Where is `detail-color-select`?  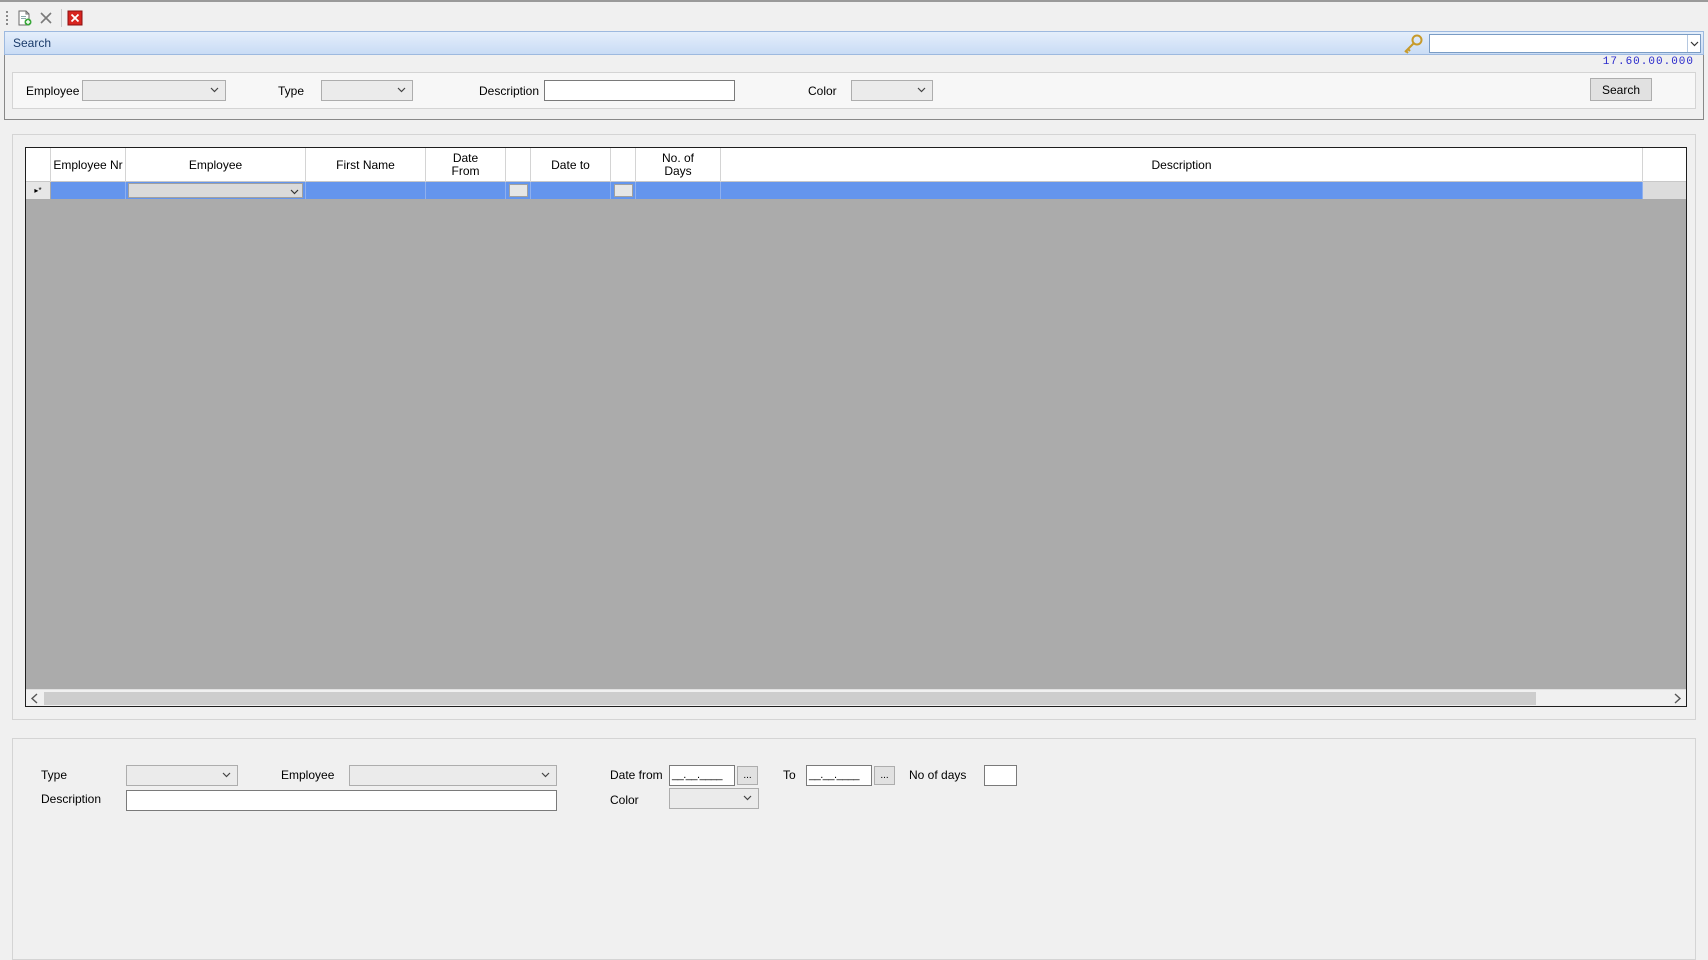
detail-color-select is located at coordinates (714, 798).